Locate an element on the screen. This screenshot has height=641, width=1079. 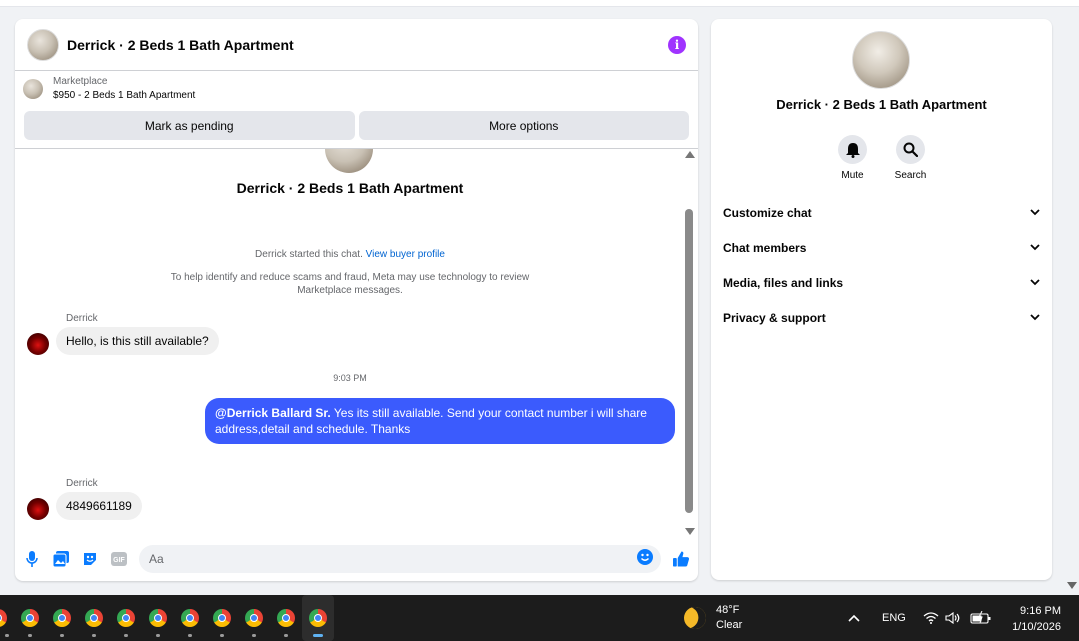
listing-source: Marketplace is located at coordinates (80, 81).